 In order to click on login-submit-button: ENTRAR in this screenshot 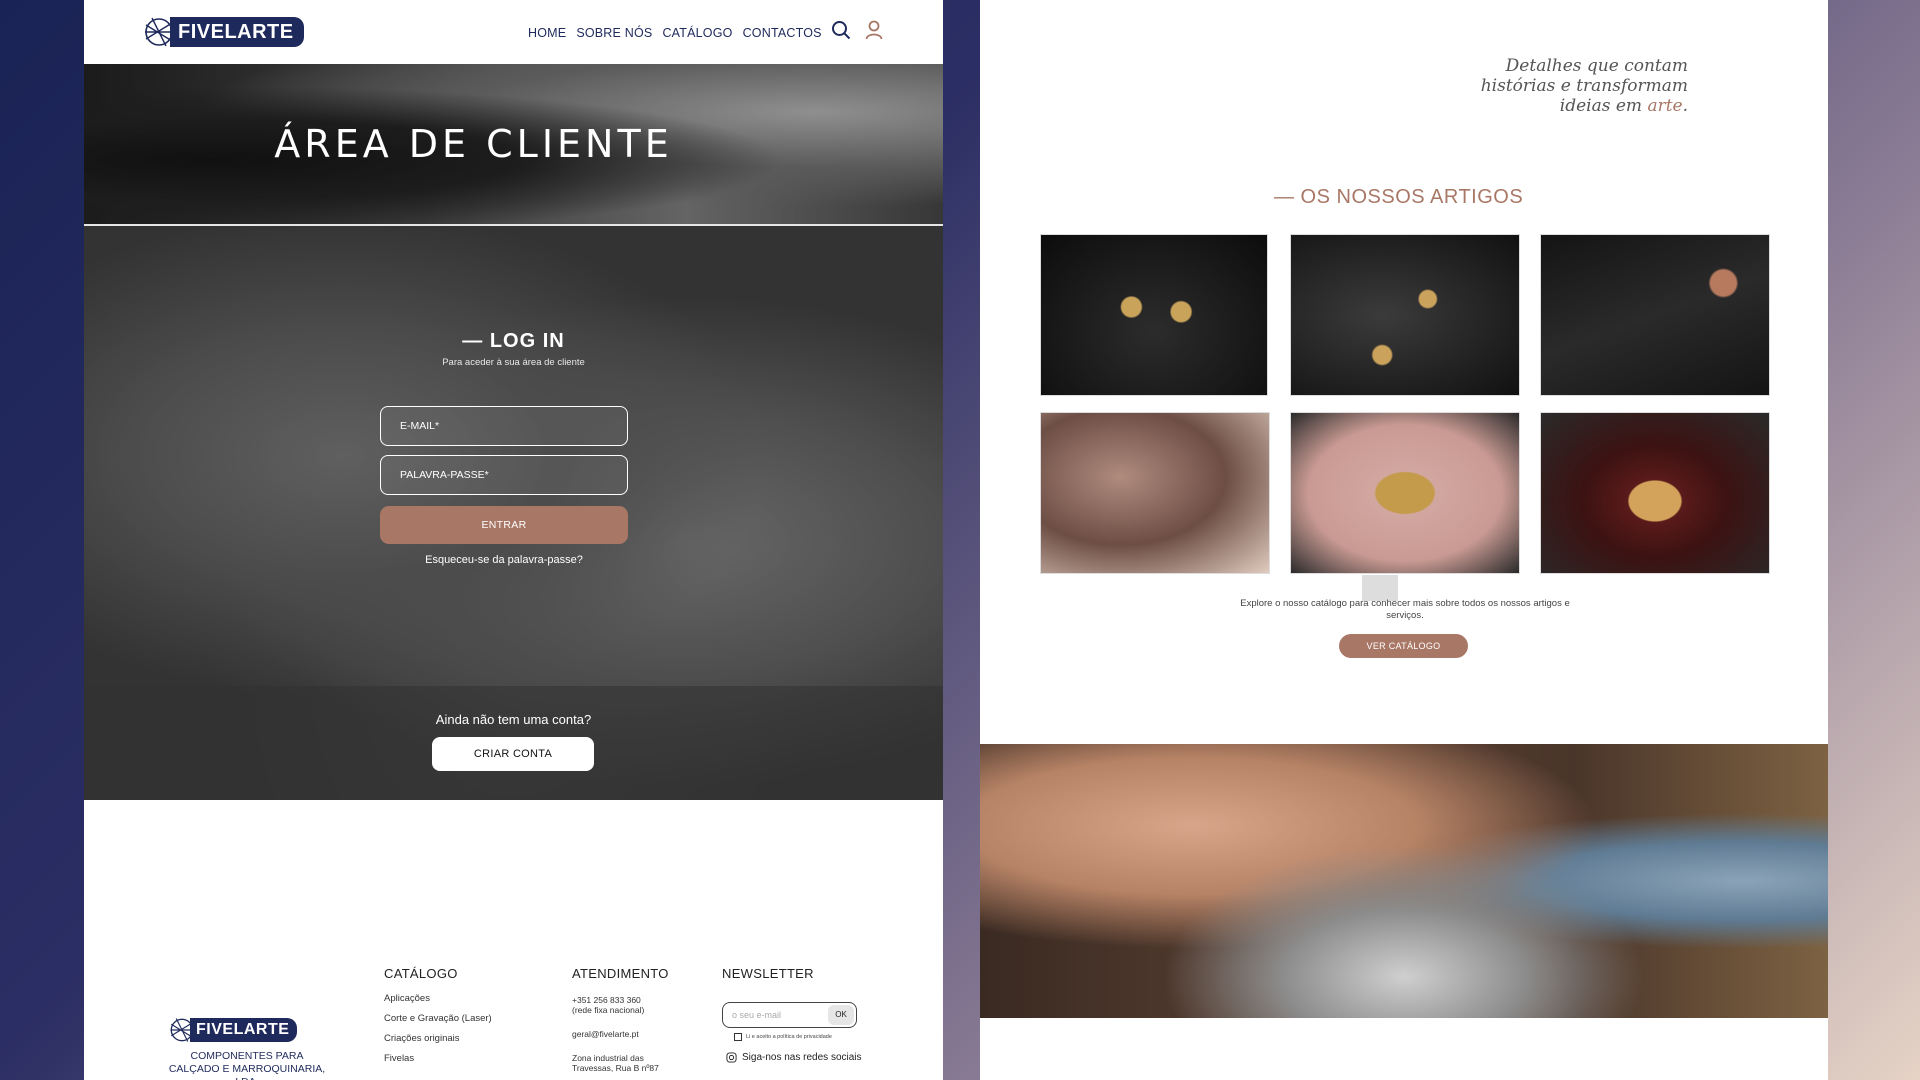, I will do `click(504, 525)`.